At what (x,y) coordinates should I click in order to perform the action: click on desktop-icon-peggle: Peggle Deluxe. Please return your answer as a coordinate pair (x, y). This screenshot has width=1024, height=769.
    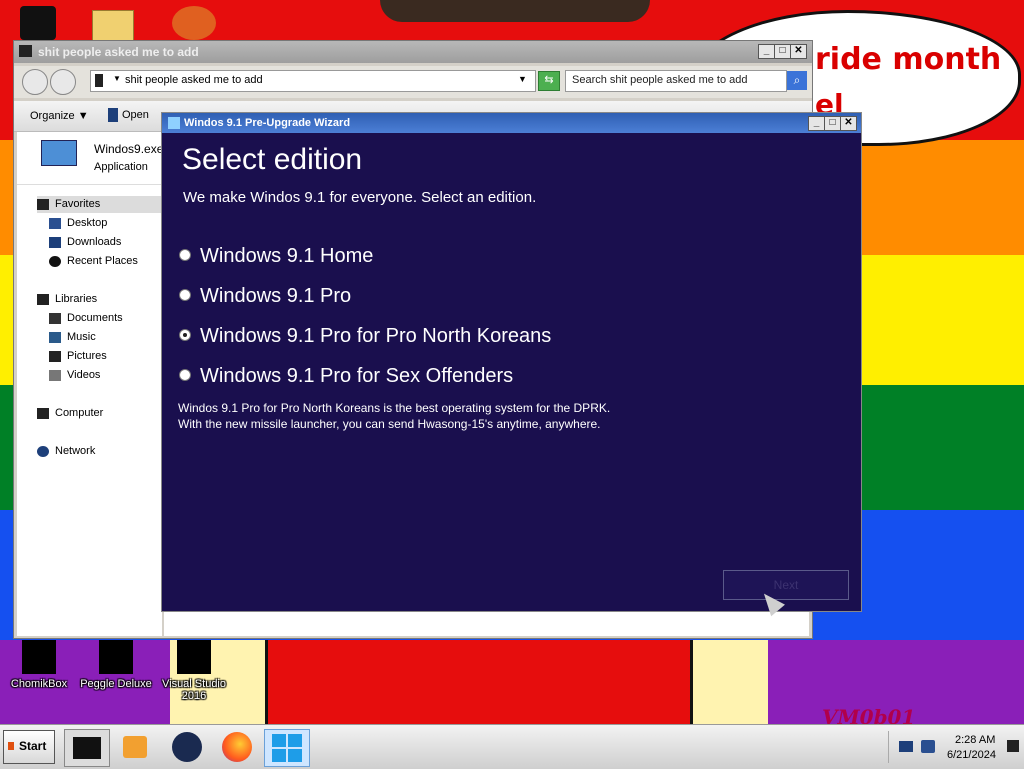
    Looking at the image, I should click on (116, 665).